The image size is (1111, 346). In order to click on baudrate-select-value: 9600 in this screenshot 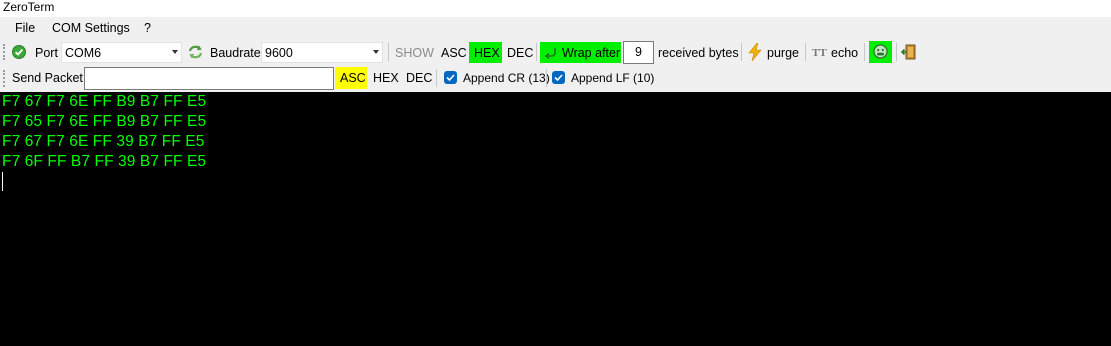, I will do `click(279, 53)`.